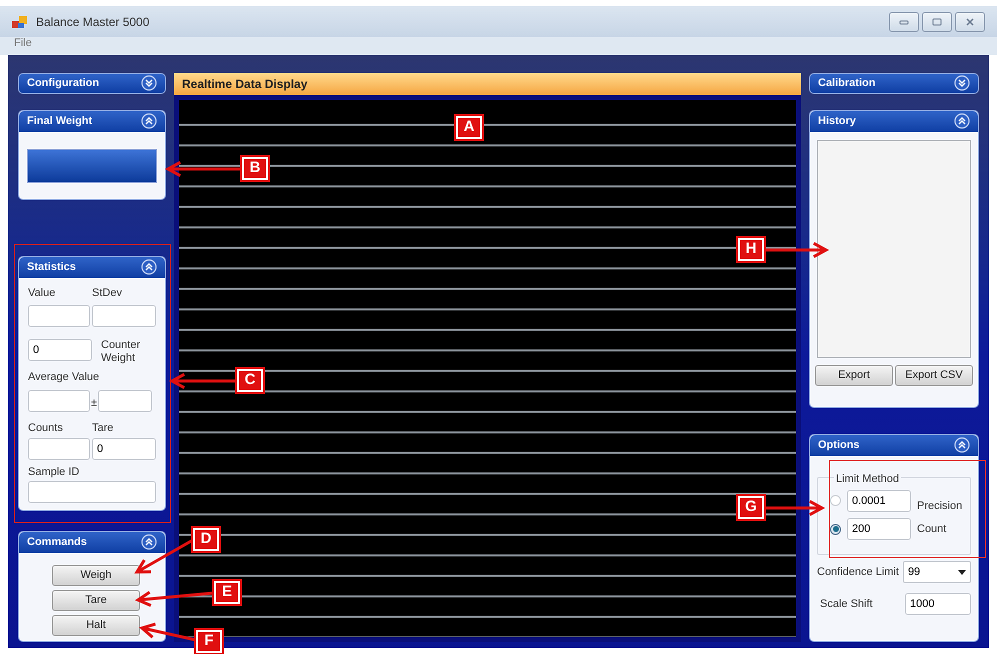 The width and height of the screenshot is (997, 654). I want to click on panel-header: Statistics, so click(92, 267).